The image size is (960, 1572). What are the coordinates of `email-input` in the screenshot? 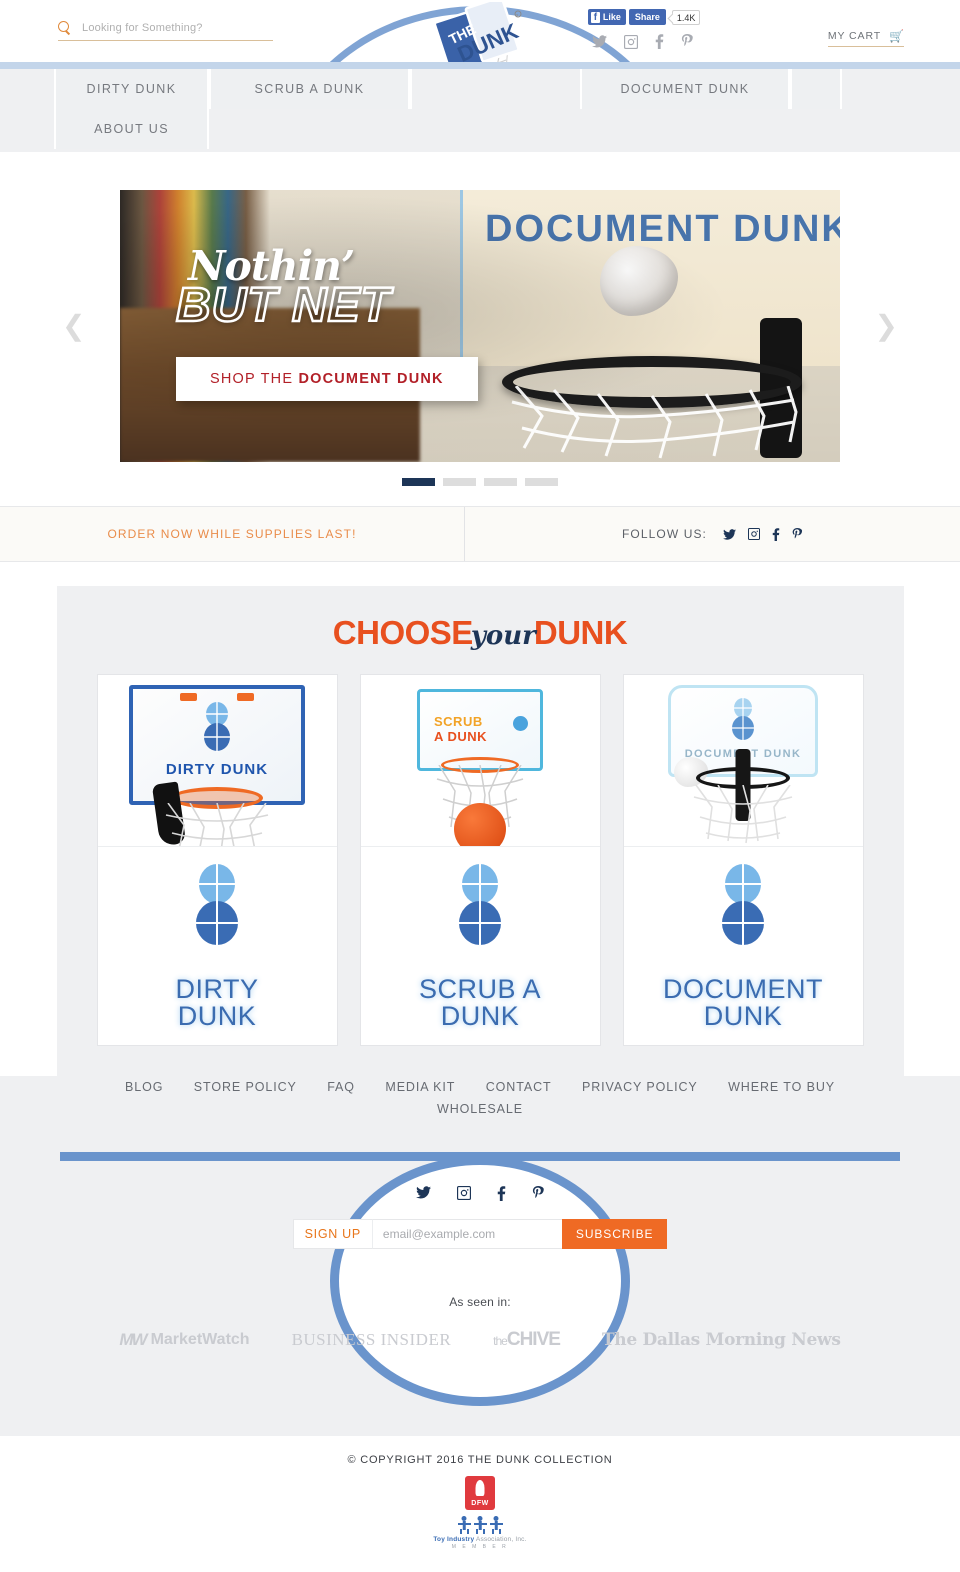 It's located at (466, 1234).